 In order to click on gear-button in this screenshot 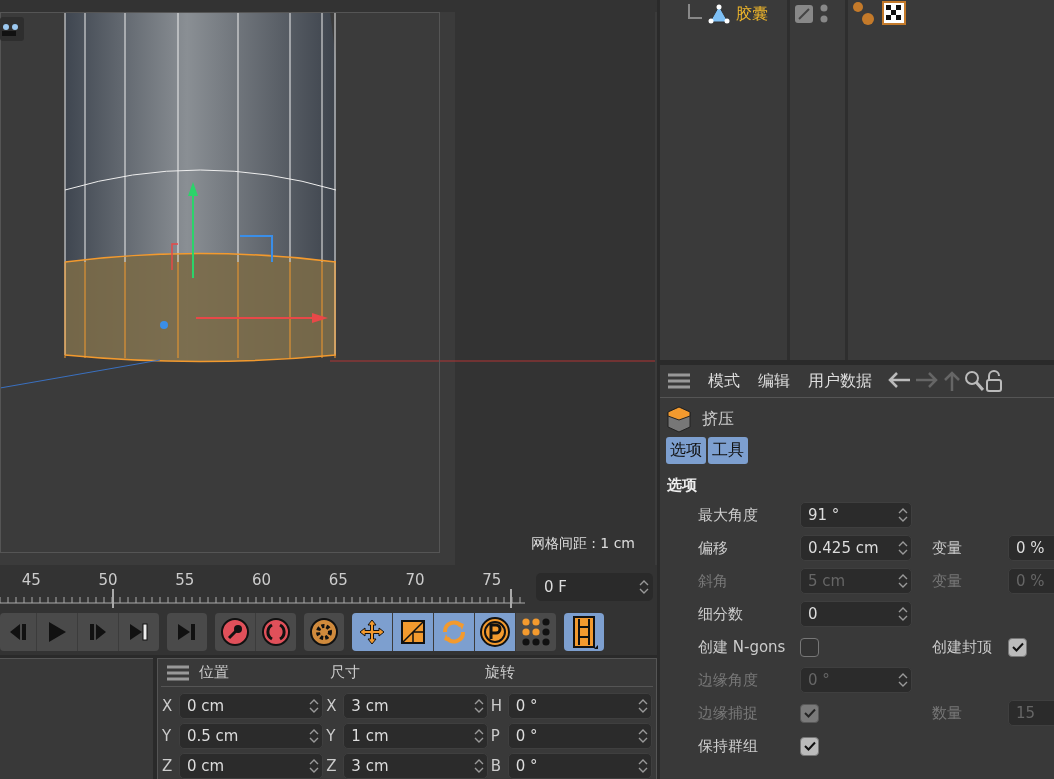, I will do `click(324, 631)`.